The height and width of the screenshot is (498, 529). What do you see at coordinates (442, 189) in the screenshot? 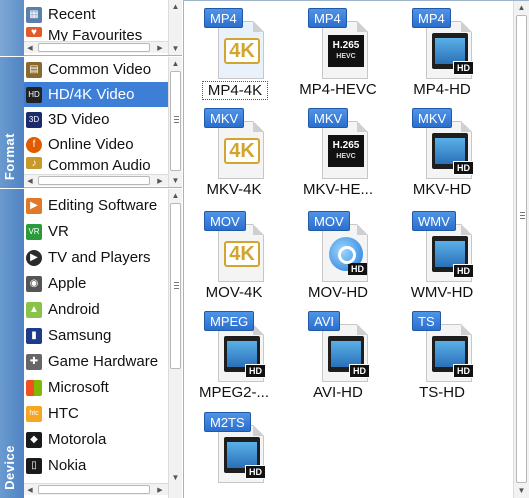
I see `format-label: MKV-HD` at bounding box center [442, 189].